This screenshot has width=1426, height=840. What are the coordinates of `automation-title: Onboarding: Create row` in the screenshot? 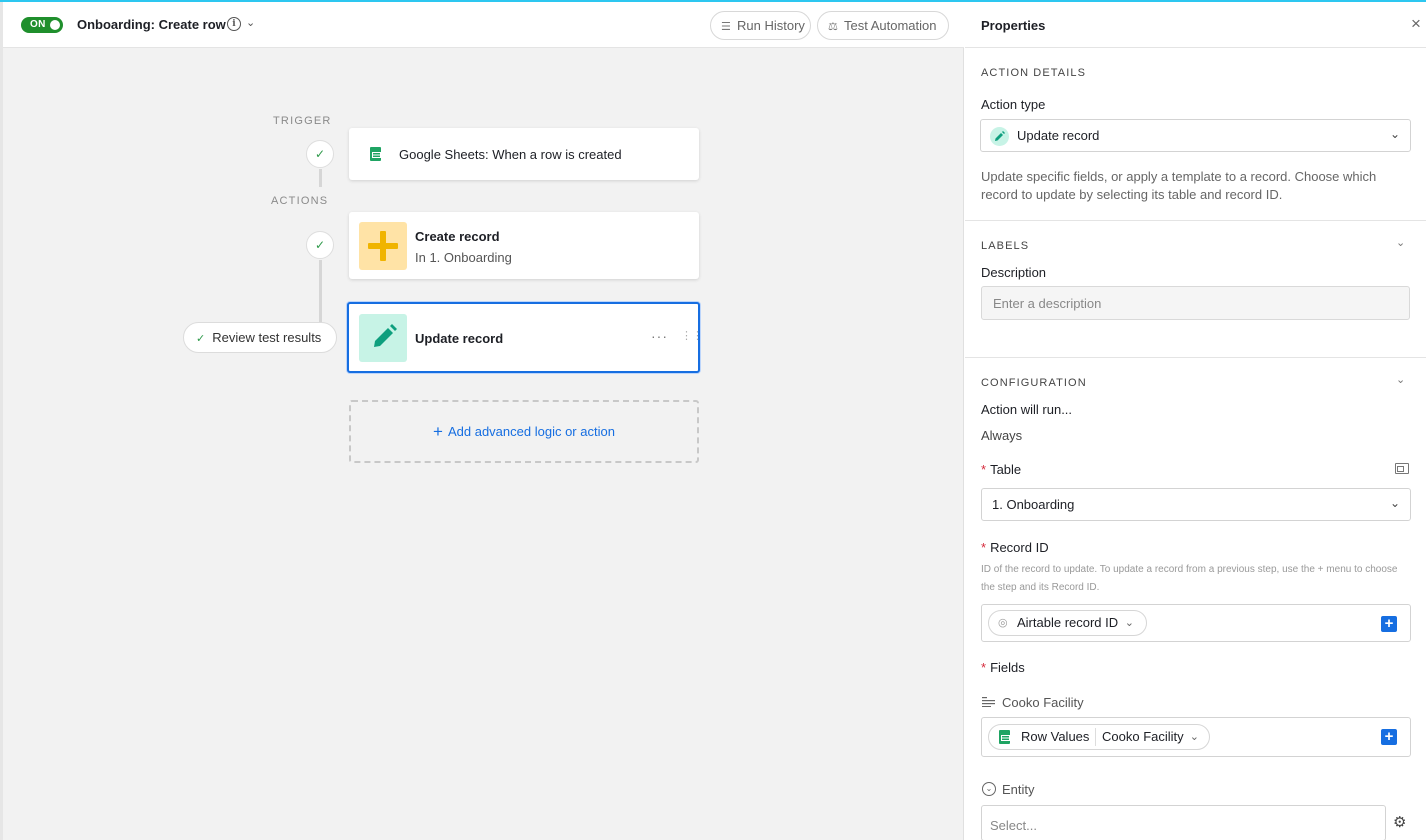 It's located at (151, 24).